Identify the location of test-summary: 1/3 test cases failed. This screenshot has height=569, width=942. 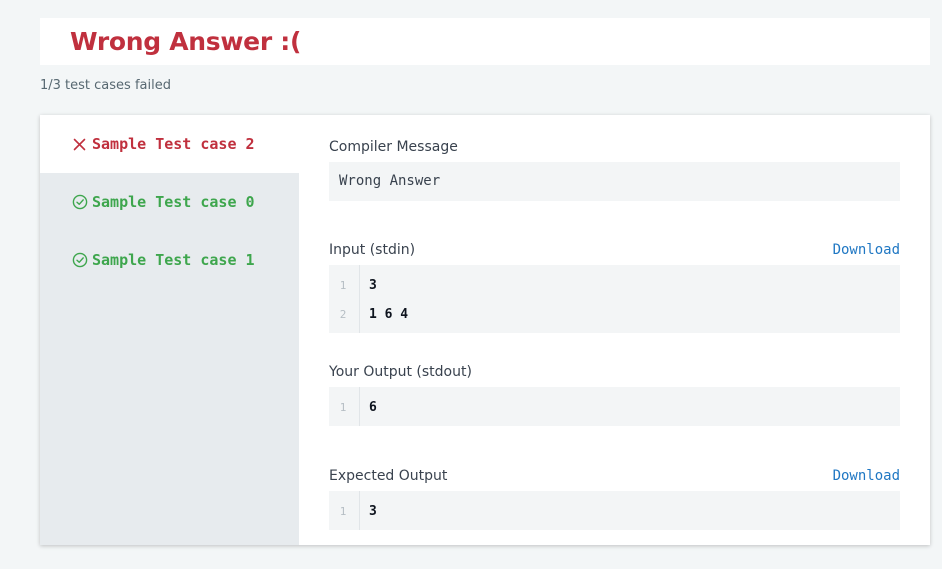
(105, 85).